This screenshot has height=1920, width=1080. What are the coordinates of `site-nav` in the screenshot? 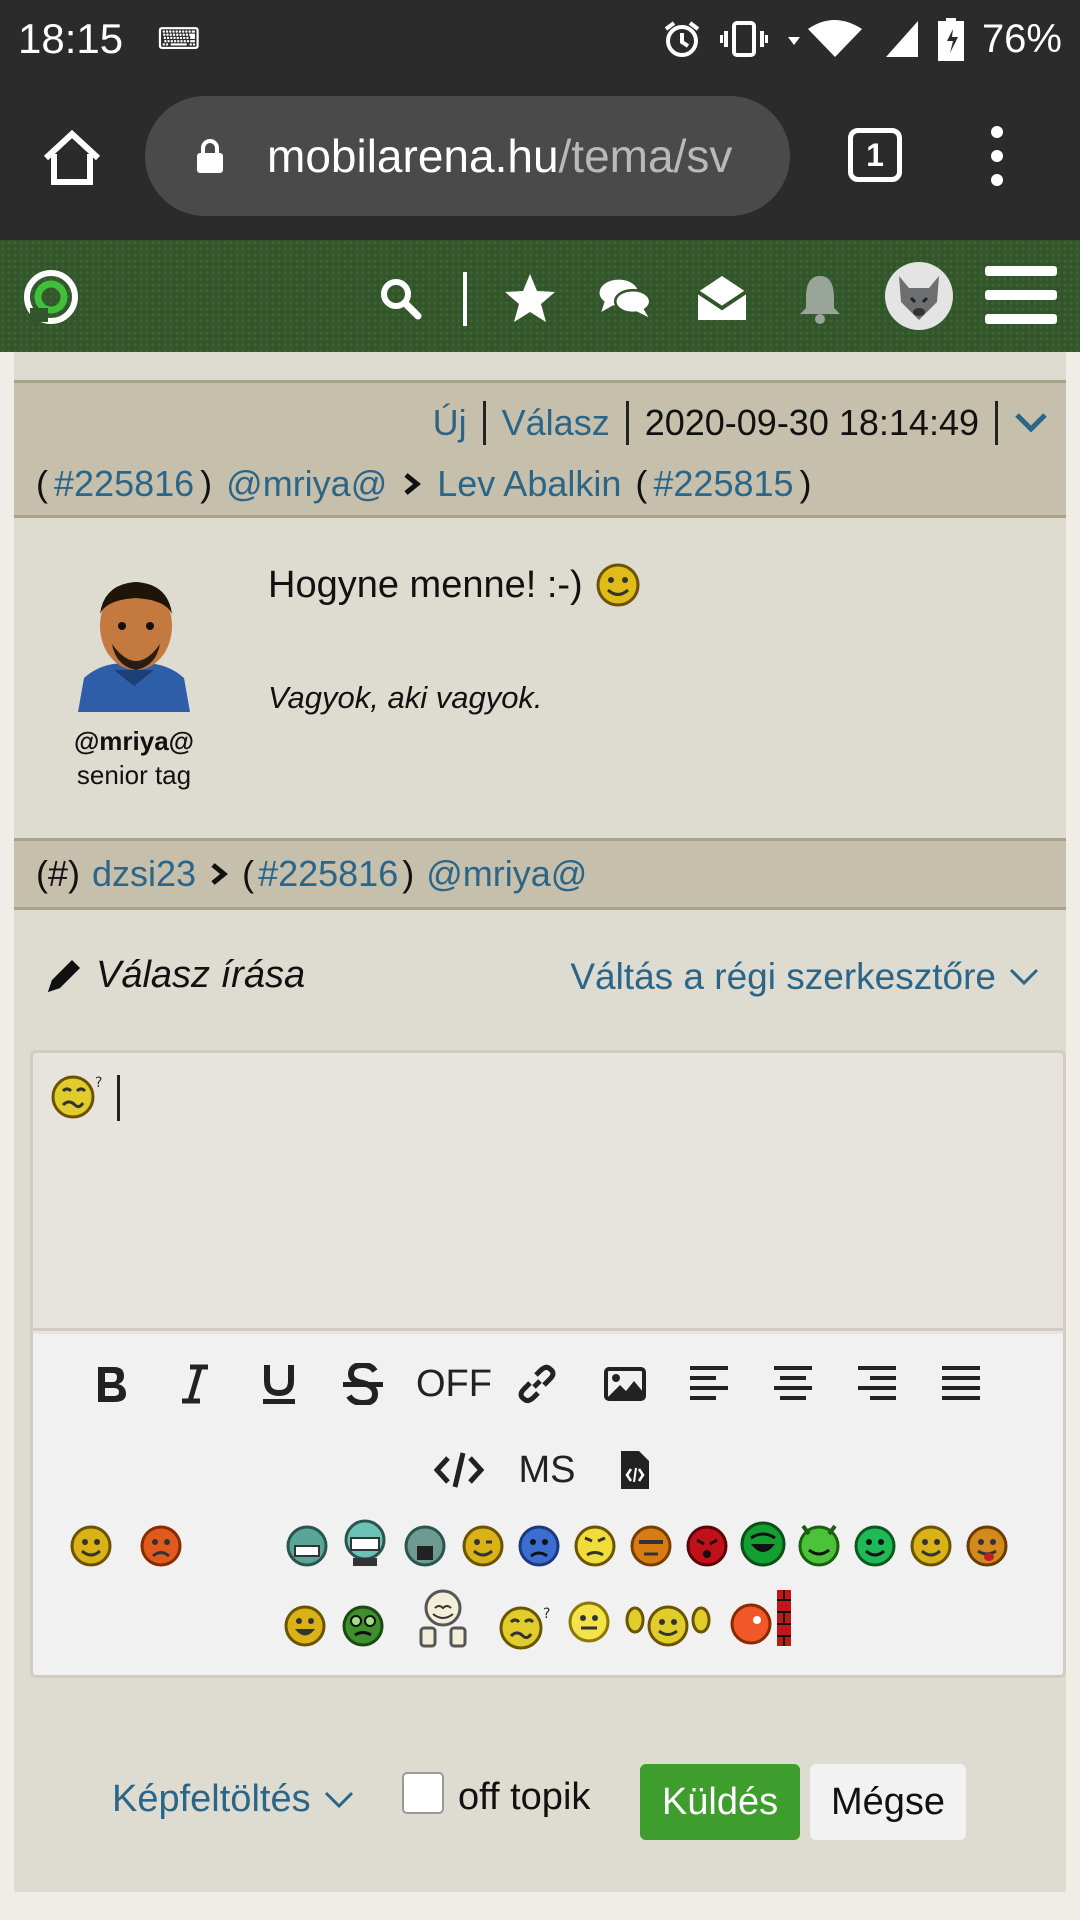 It's located at (540, 296).